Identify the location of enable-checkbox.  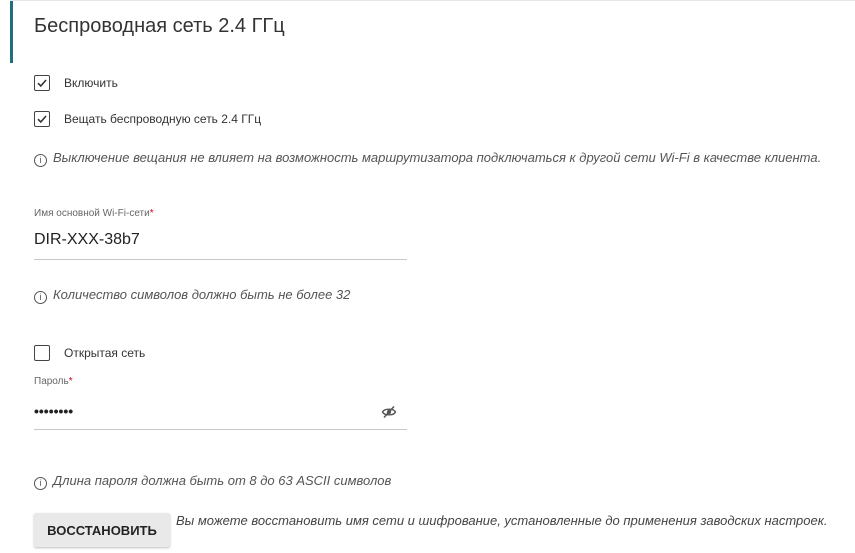
(42, 83).